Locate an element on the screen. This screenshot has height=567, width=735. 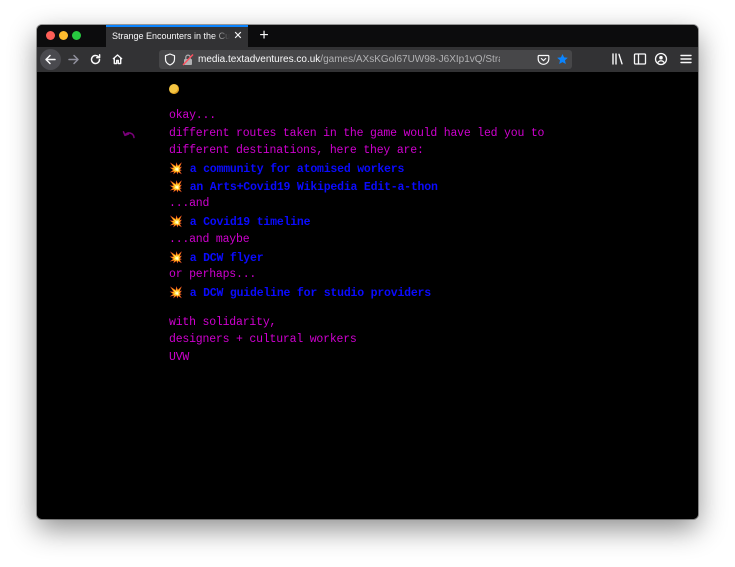
shield-icon is located at coordinates (170, 62).